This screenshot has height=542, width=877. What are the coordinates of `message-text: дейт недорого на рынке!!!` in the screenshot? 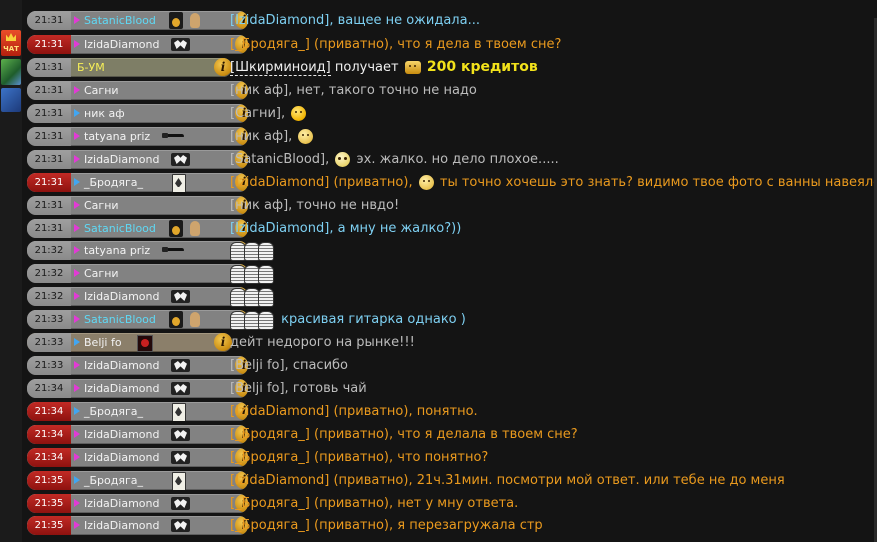 It's located at (322, 342).